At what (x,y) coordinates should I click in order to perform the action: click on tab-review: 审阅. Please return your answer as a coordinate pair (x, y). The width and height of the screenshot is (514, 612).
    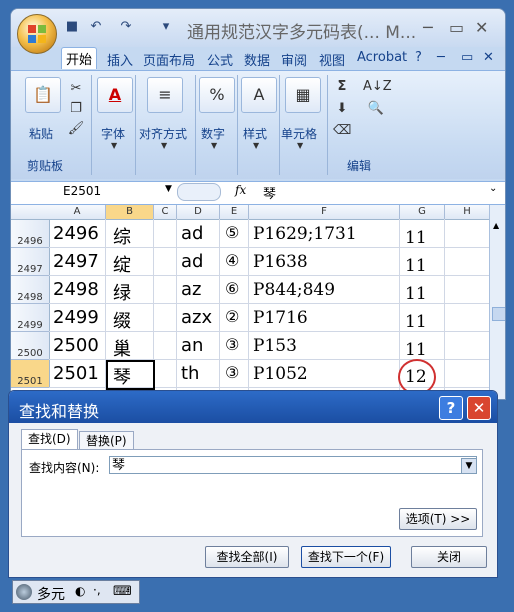
    Looking at the image, I should click on (294, 59).